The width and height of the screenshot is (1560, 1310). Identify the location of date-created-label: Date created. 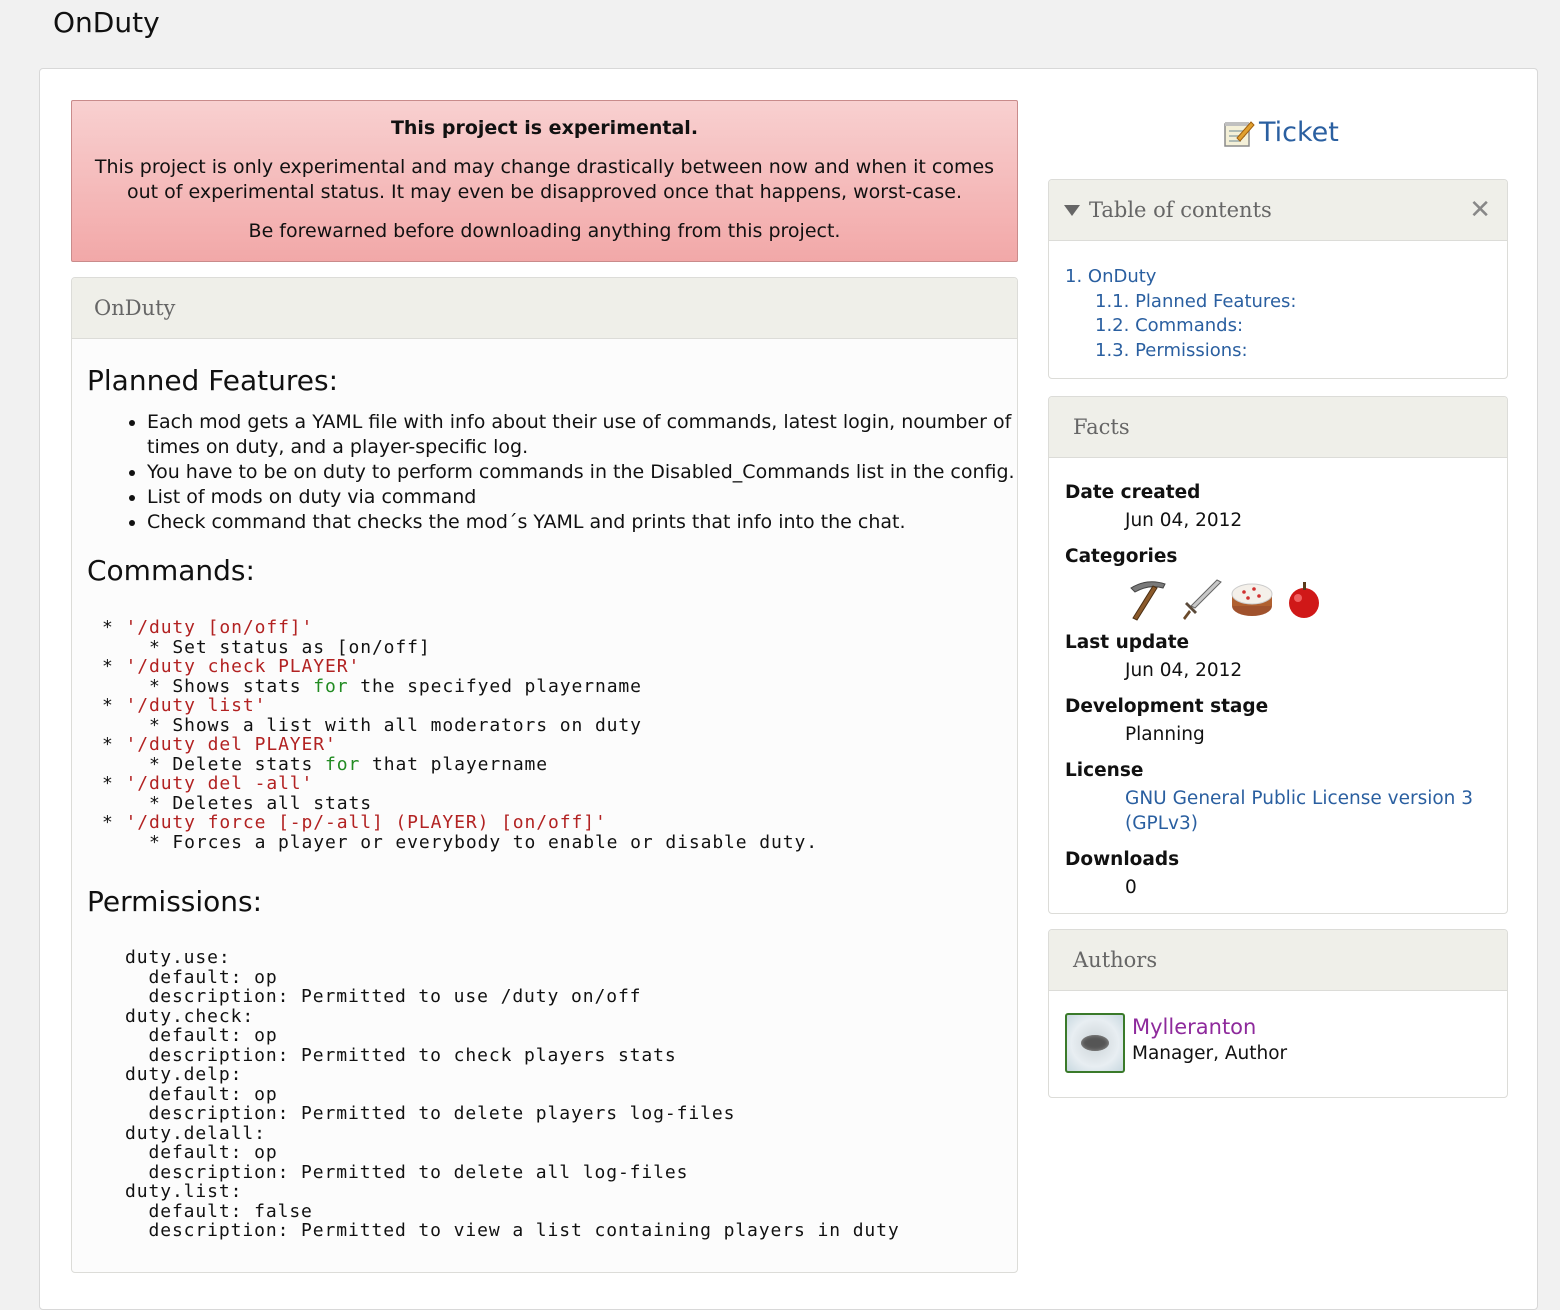
(1133, 492).